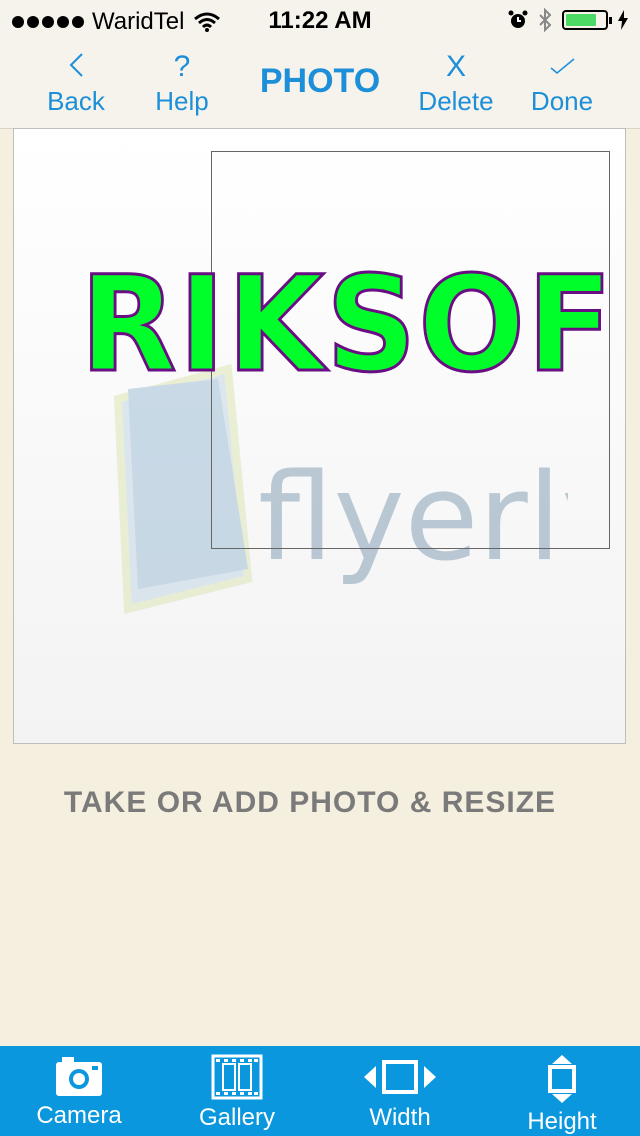 This screenshot has height=1136, width=640. What do you see at coordinates (76, 67) in the screenshot?
I see `chevron-left-icon` at bounding box center [76, 67].